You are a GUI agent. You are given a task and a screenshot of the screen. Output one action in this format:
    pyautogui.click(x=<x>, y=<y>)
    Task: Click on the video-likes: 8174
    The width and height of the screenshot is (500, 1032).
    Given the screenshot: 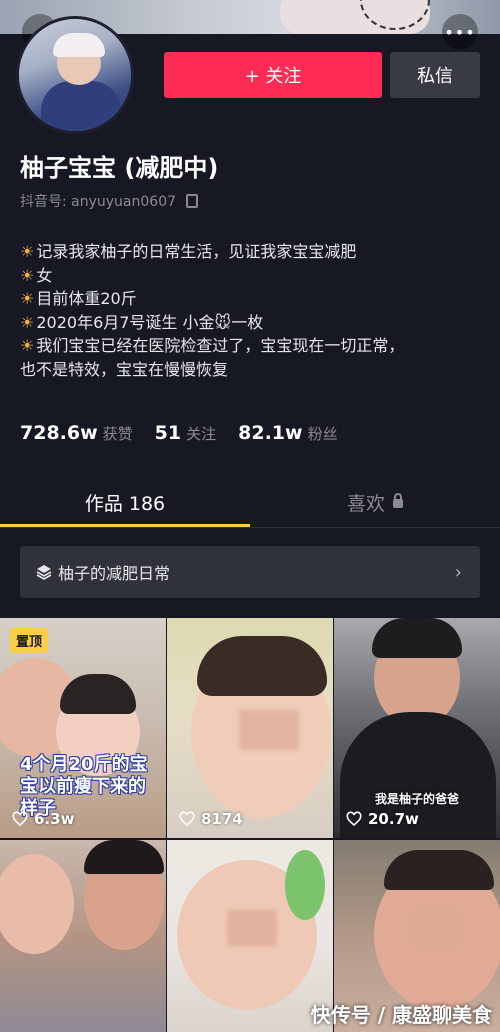 What is the action you would take?
    pyautogui.click(x=211, y=819)
    